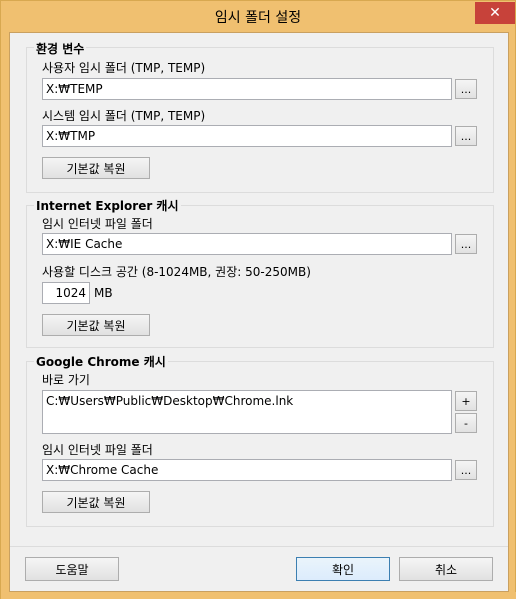 This screenshot has width=516, height=599. I want to click on close-icon: ✕, so click(495, 13).